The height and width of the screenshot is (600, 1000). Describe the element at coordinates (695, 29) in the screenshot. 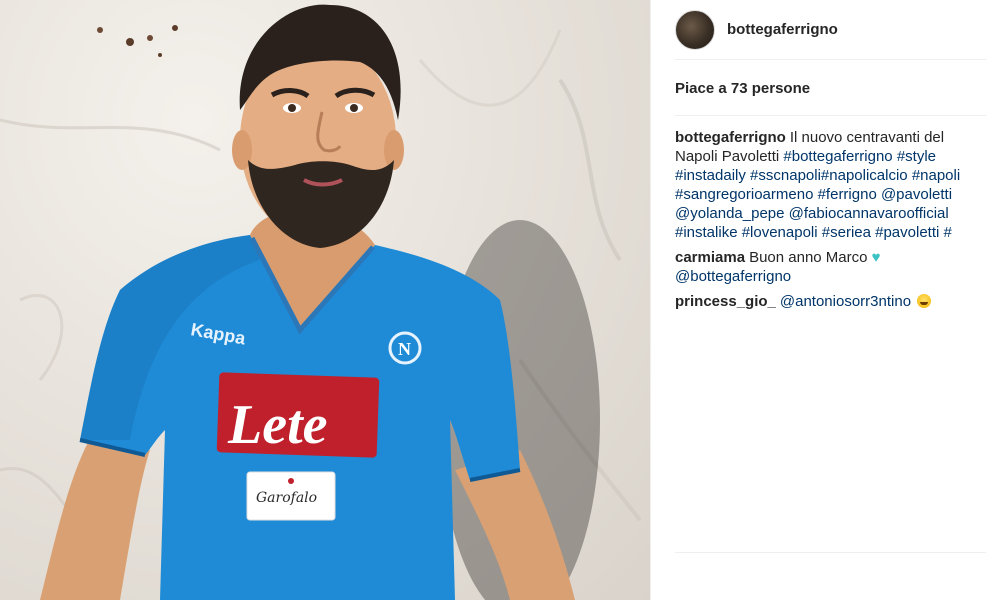

I see `avatar` at that location.